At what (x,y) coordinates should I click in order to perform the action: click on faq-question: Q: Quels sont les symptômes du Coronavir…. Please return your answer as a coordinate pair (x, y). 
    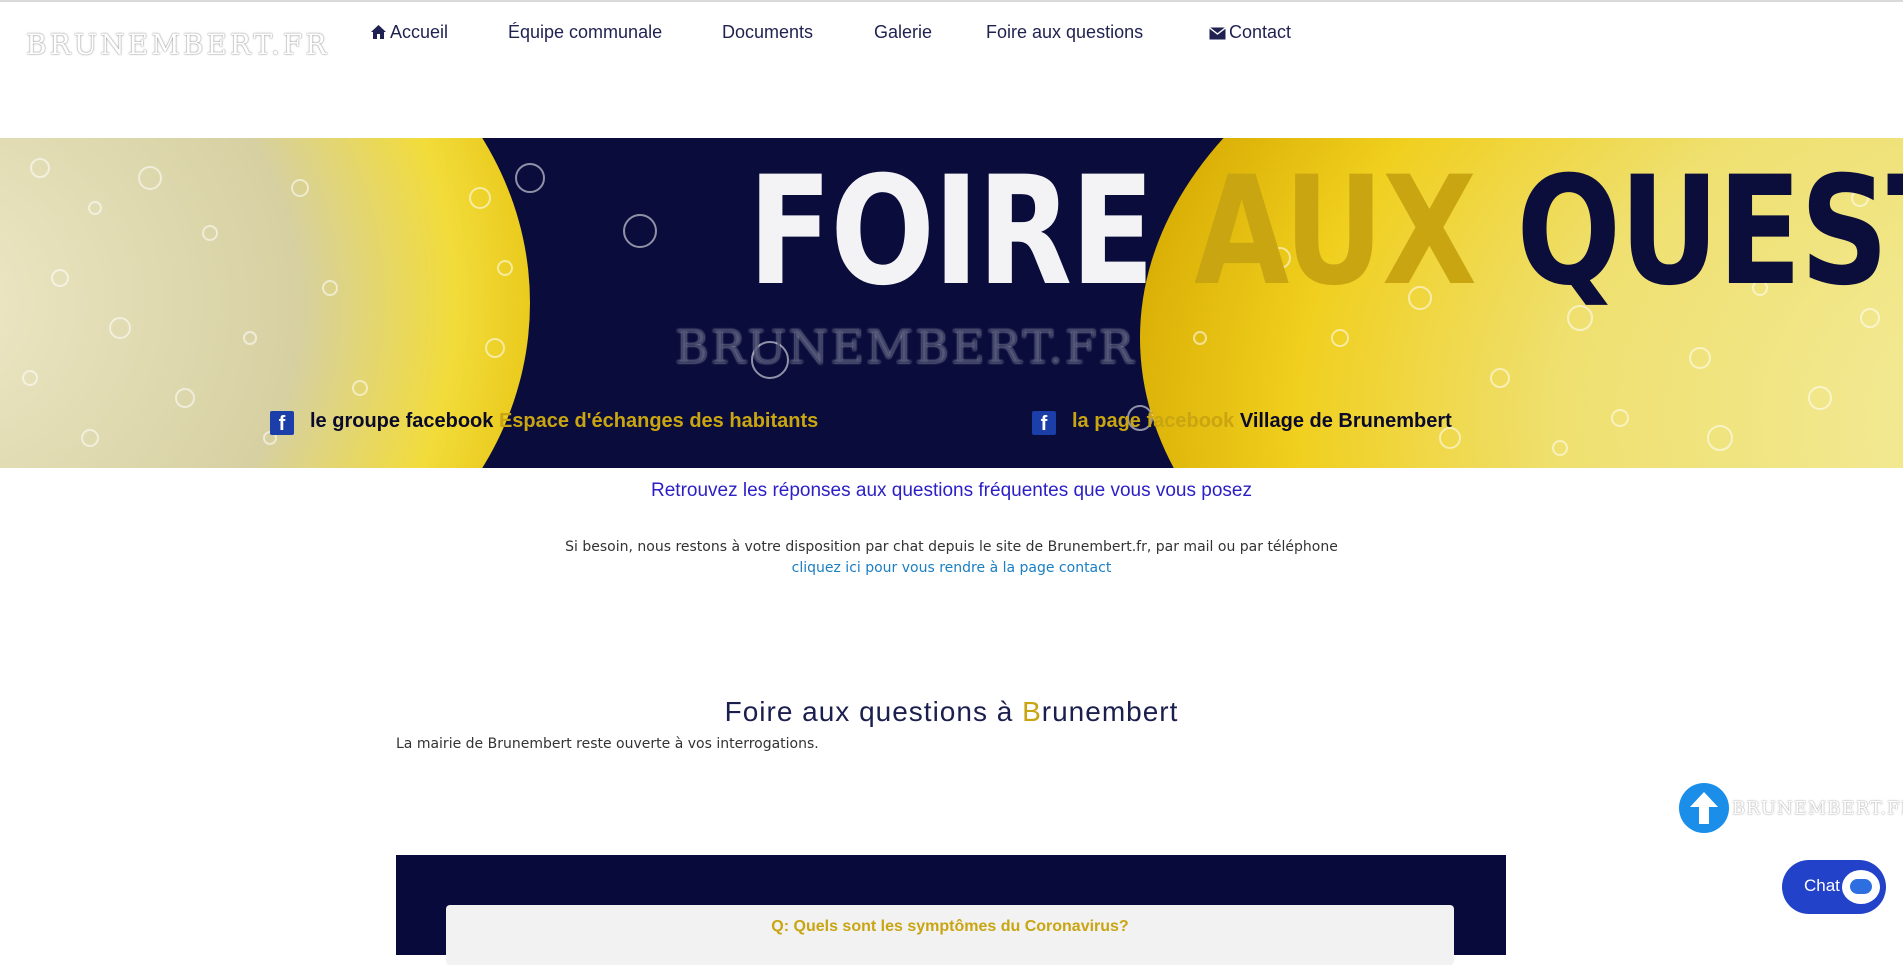
    Looking at the image, I should click on (950, 935).